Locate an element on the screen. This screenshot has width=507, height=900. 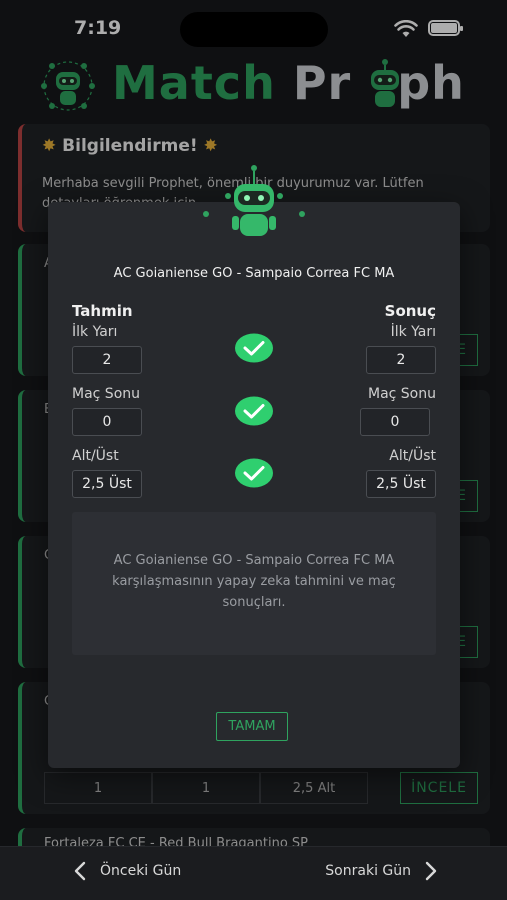
robot-mascot-icon is located at coordinates (254, 200).